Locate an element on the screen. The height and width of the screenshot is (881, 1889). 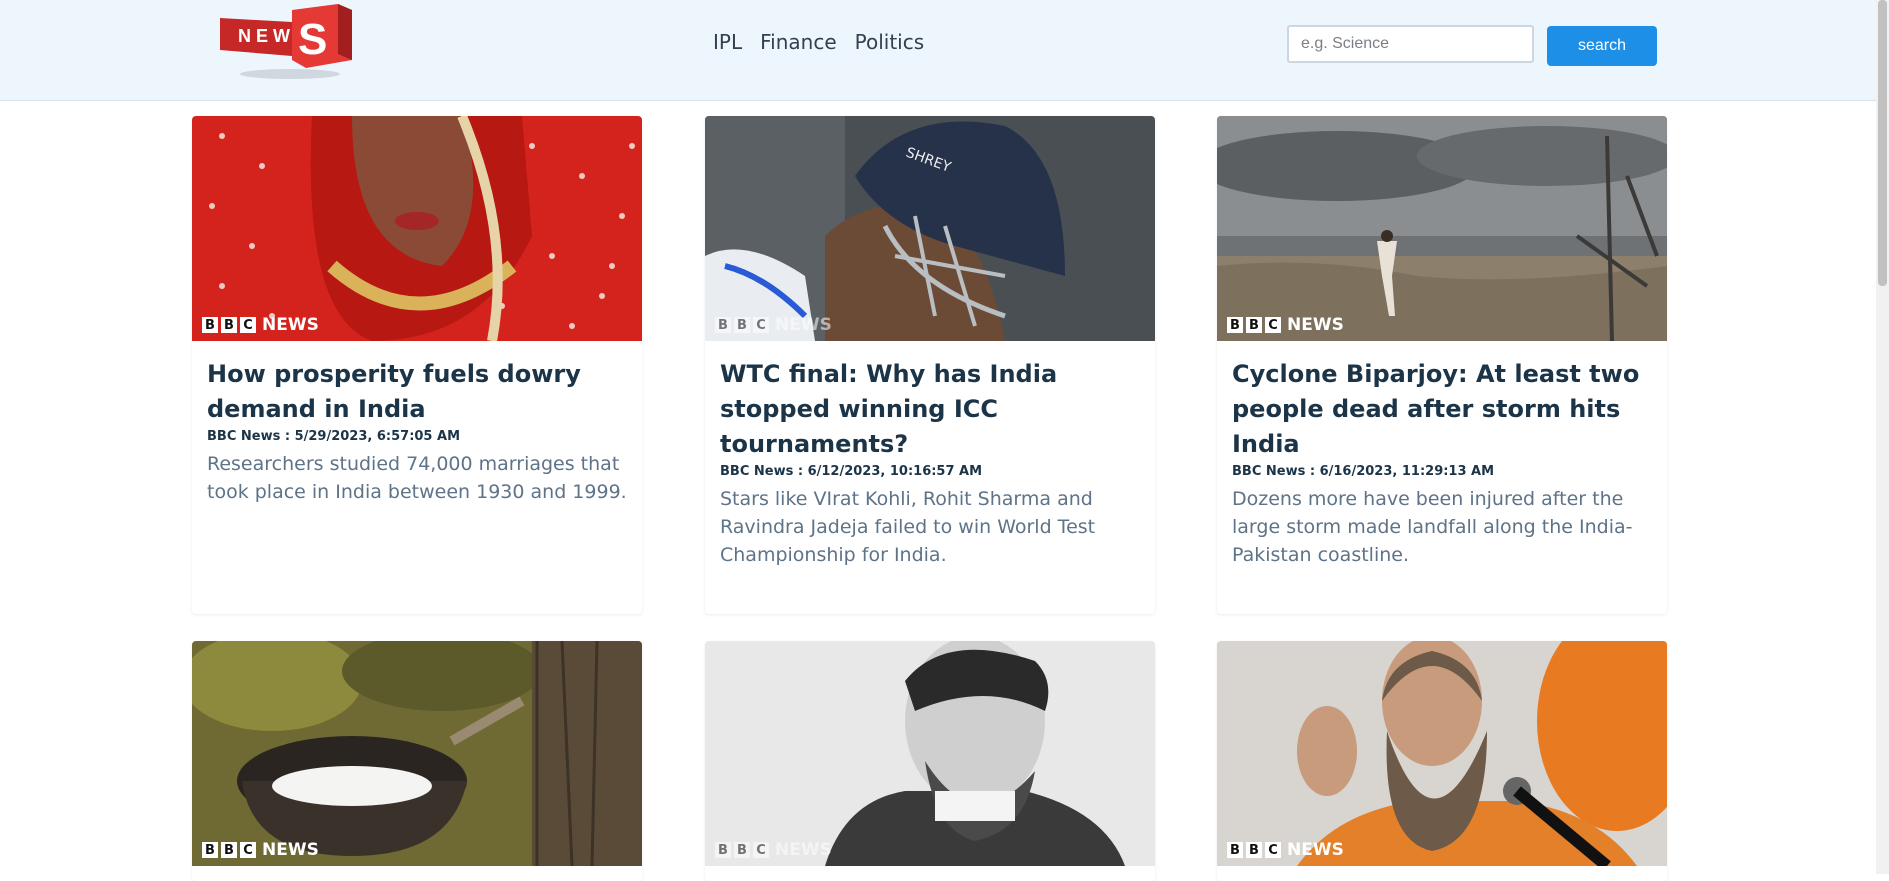
main-nav: IPL Finance Politics is located at coordinates (818, 42).